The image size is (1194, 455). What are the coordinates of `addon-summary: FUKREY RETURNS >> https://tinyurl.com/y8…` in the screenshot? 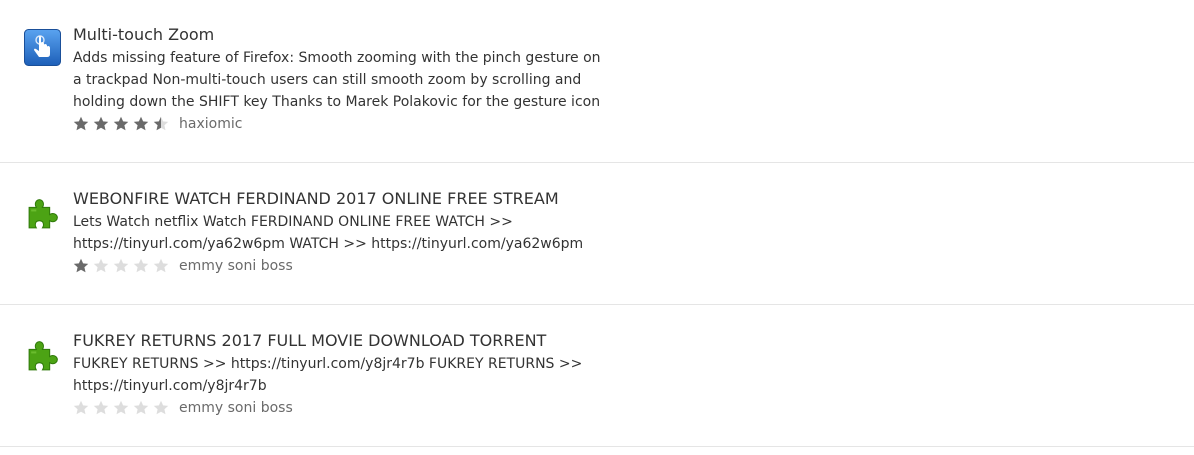 It's located at (328, 375).